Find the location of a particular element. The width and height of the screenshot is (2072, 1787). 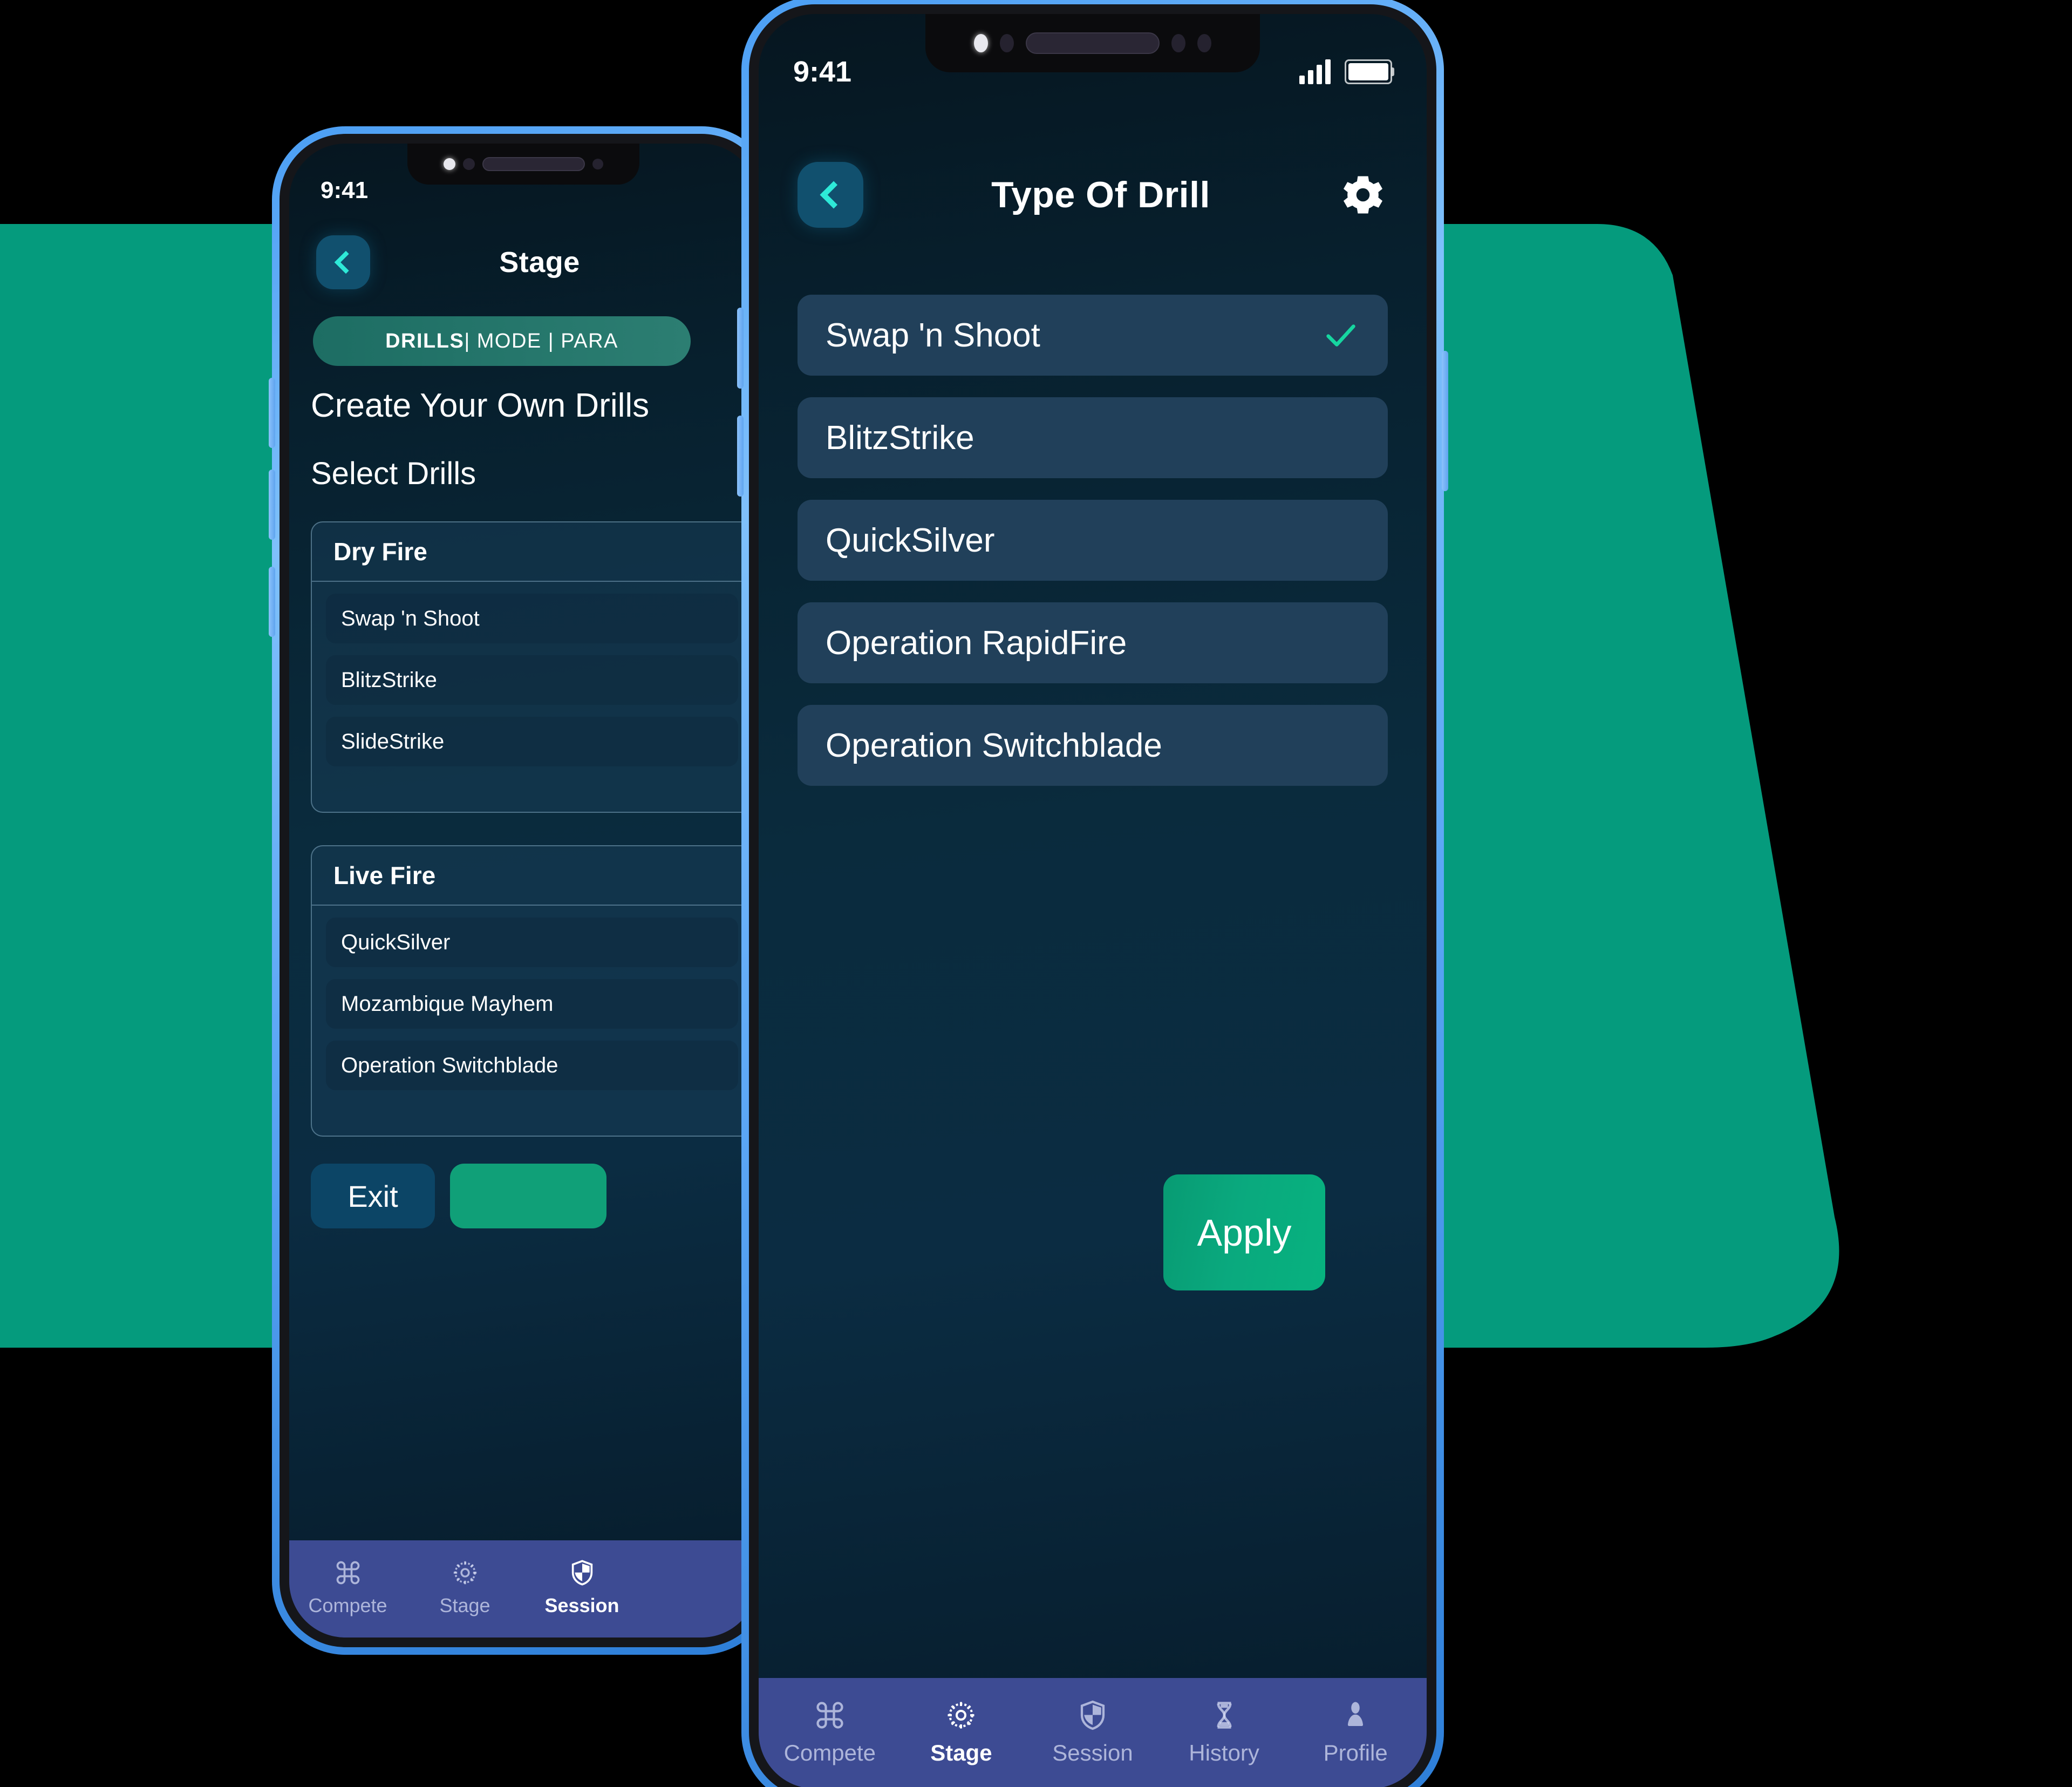

hourglass-icon is located at coordinates (1224, 1715).